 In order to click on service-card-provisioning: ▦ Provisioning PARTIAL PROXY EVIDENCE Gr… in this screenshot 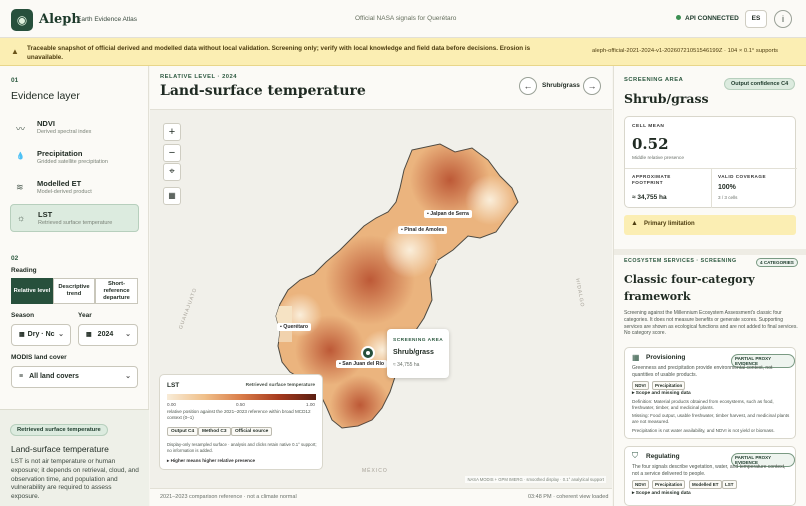, I will do `click(710, 393)`.